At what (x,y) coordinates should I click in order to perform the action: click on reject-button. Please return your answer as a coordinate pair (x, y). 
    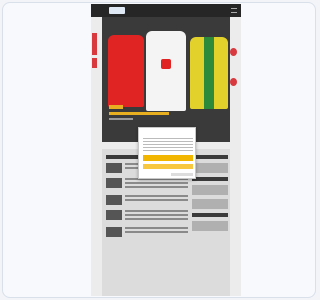
    Looking at the image, I should click on (168, 166).